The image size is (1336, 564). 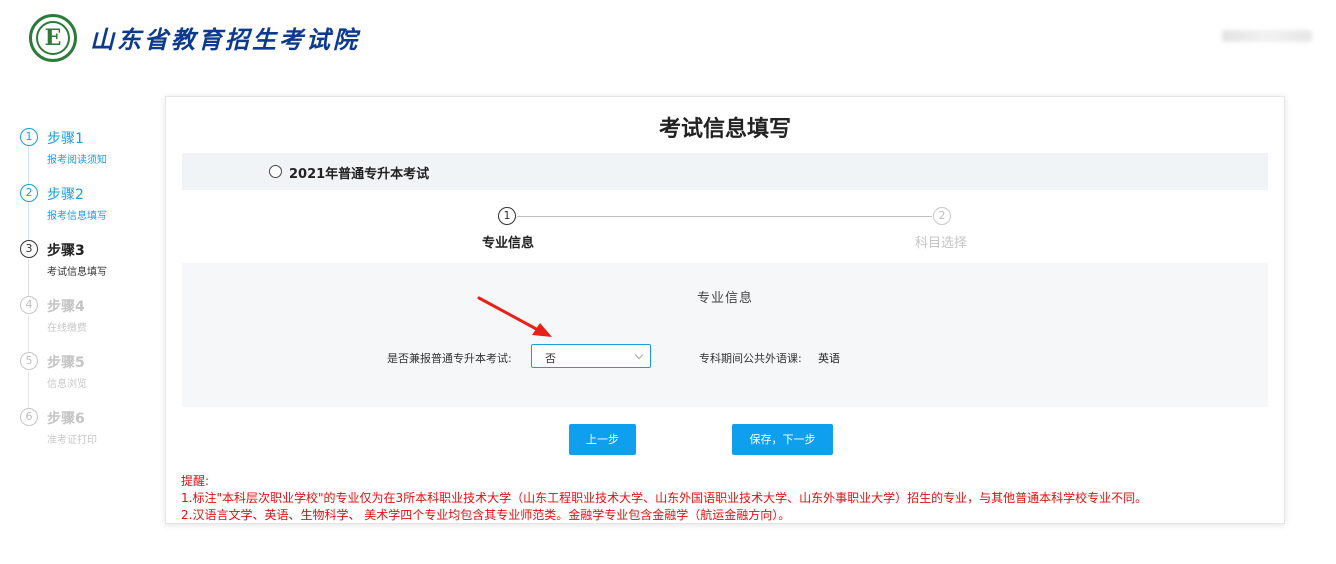 I want to click on exam-option-radio, so click(x=275, y=171).